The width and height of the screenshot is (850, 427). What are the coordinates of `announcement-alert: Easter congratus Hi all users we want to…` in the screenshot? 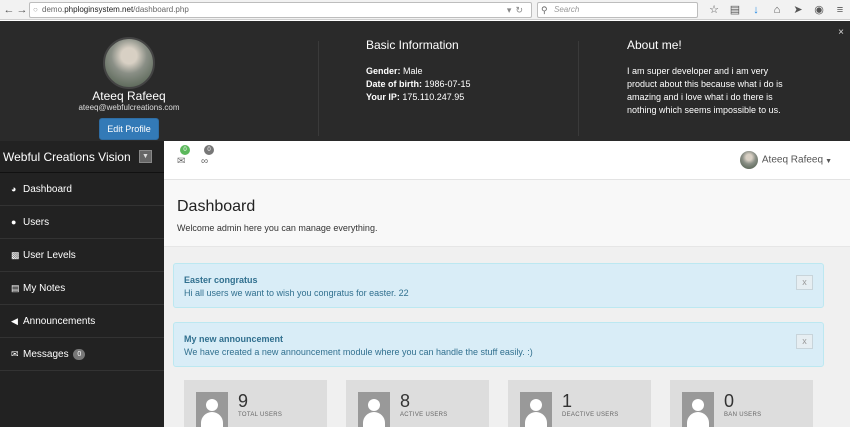 It's located at (498, 285).